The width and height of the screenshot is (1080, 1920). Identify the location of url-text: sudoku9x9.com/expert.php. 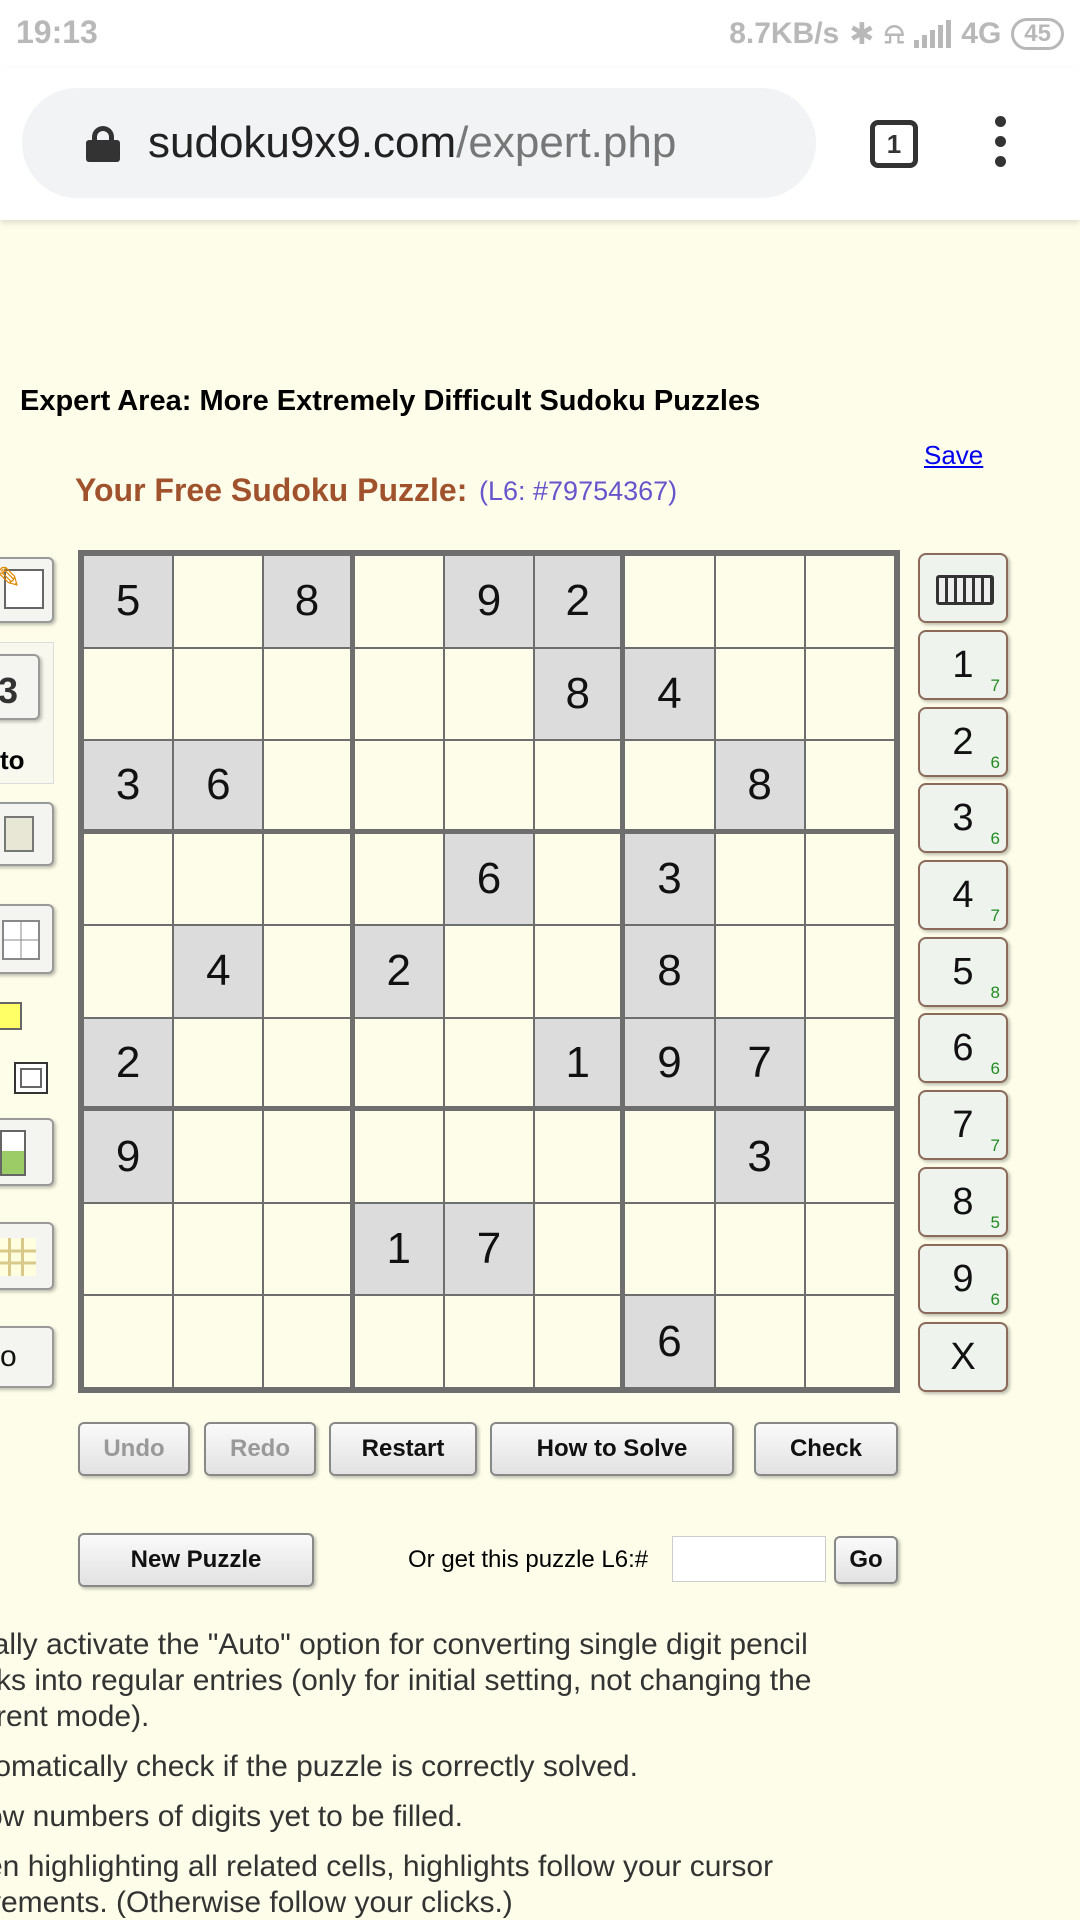
(412, 143).